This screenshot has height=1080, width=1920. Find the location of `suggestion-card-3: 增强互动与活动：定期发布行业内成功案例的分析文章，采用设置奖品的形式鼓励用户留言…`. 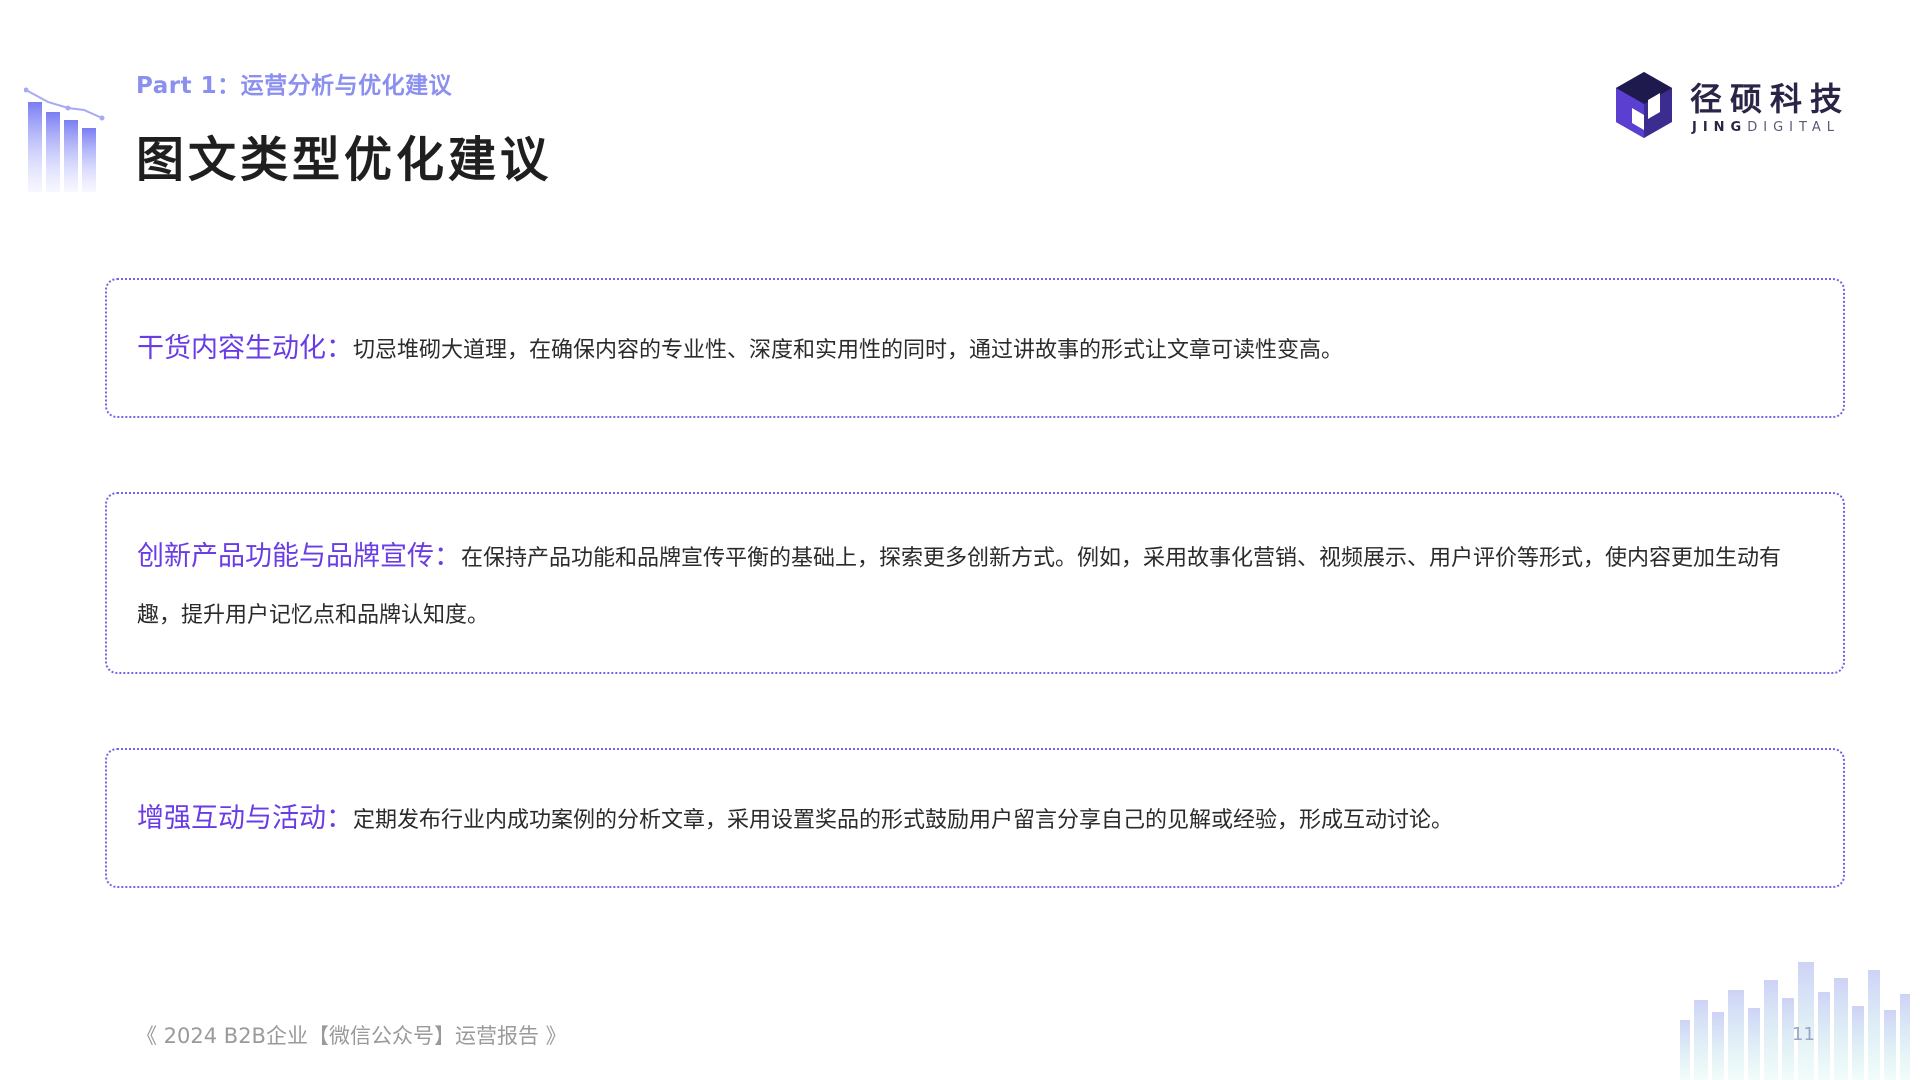

suggestion-card-3: 增强互动与活动：定期发布行业内成功案例的分析文章，采用设置奖品的形式鼓励用户留言… is located at coordinates (975, 818).